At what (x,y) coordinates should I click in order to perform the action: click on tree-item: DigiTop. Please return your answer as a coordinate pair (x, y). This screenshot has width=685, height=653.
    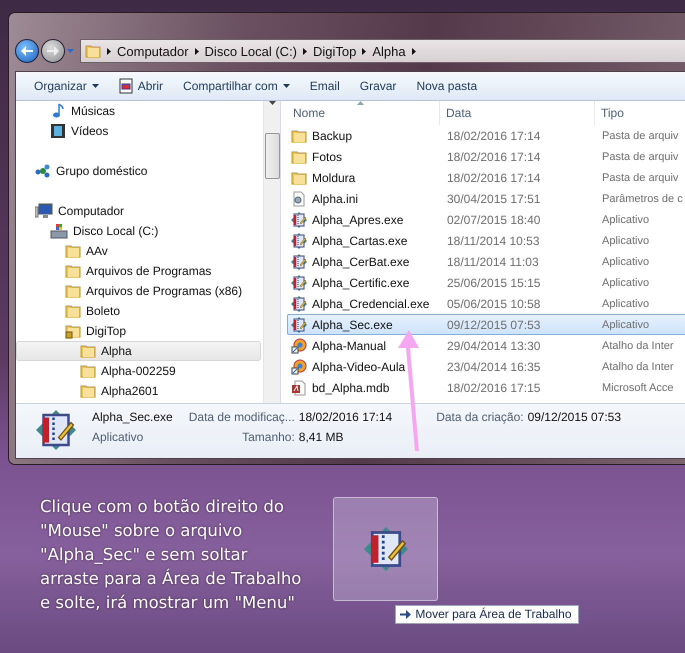
    Looking at the image, I should click on (138, 331).